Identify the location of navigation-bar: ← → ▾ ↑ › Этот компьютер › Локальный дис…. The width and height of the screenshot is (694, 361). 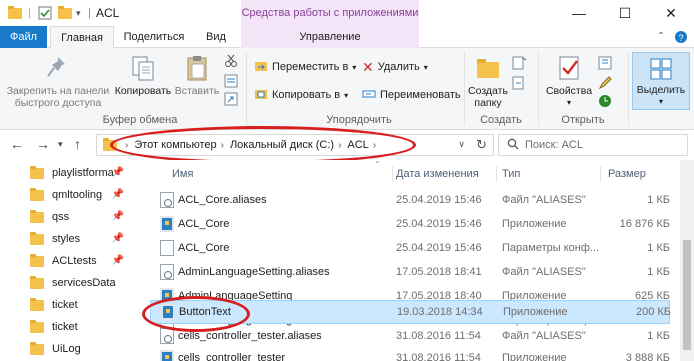
(347, 145).